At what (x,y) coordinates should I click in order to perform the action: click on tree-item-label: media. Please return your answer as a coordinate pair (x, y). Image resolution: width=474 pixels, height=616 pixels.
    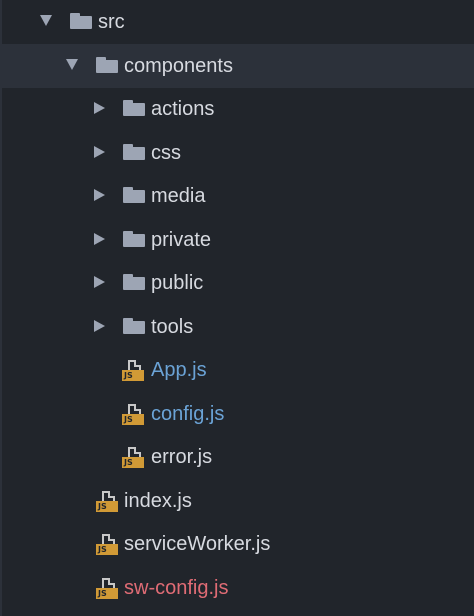
    Looking at the image, I should click on (178, 196).